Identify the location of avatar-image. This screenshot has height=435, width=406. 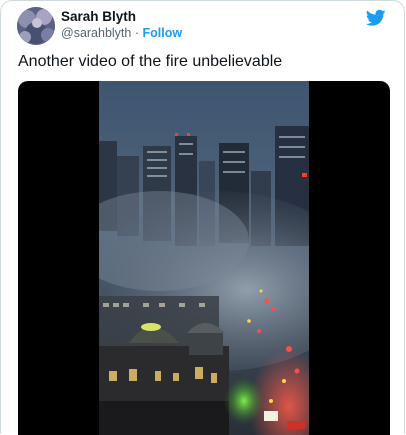
(36, 26).